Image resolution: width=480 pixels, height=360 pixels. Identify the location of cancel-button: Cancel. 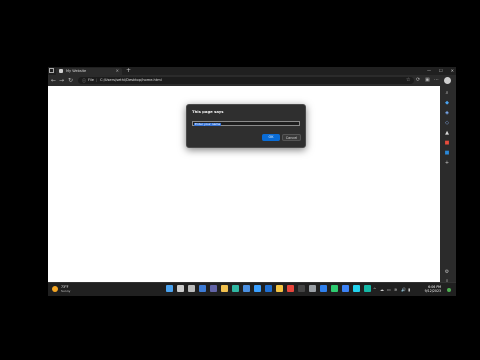
(291, 137).